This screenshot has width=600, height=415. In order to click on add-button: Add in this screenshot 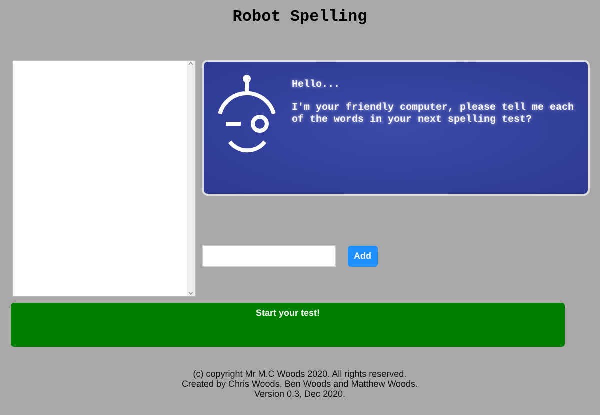, I will do `click(363, 256)`.